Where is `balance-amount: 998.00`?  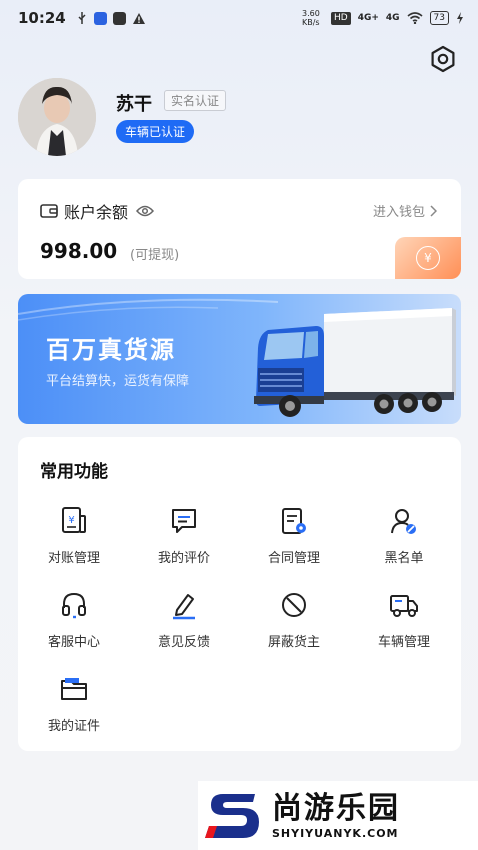 balance-amount: 998.00 is located at coordinates (79, 251).